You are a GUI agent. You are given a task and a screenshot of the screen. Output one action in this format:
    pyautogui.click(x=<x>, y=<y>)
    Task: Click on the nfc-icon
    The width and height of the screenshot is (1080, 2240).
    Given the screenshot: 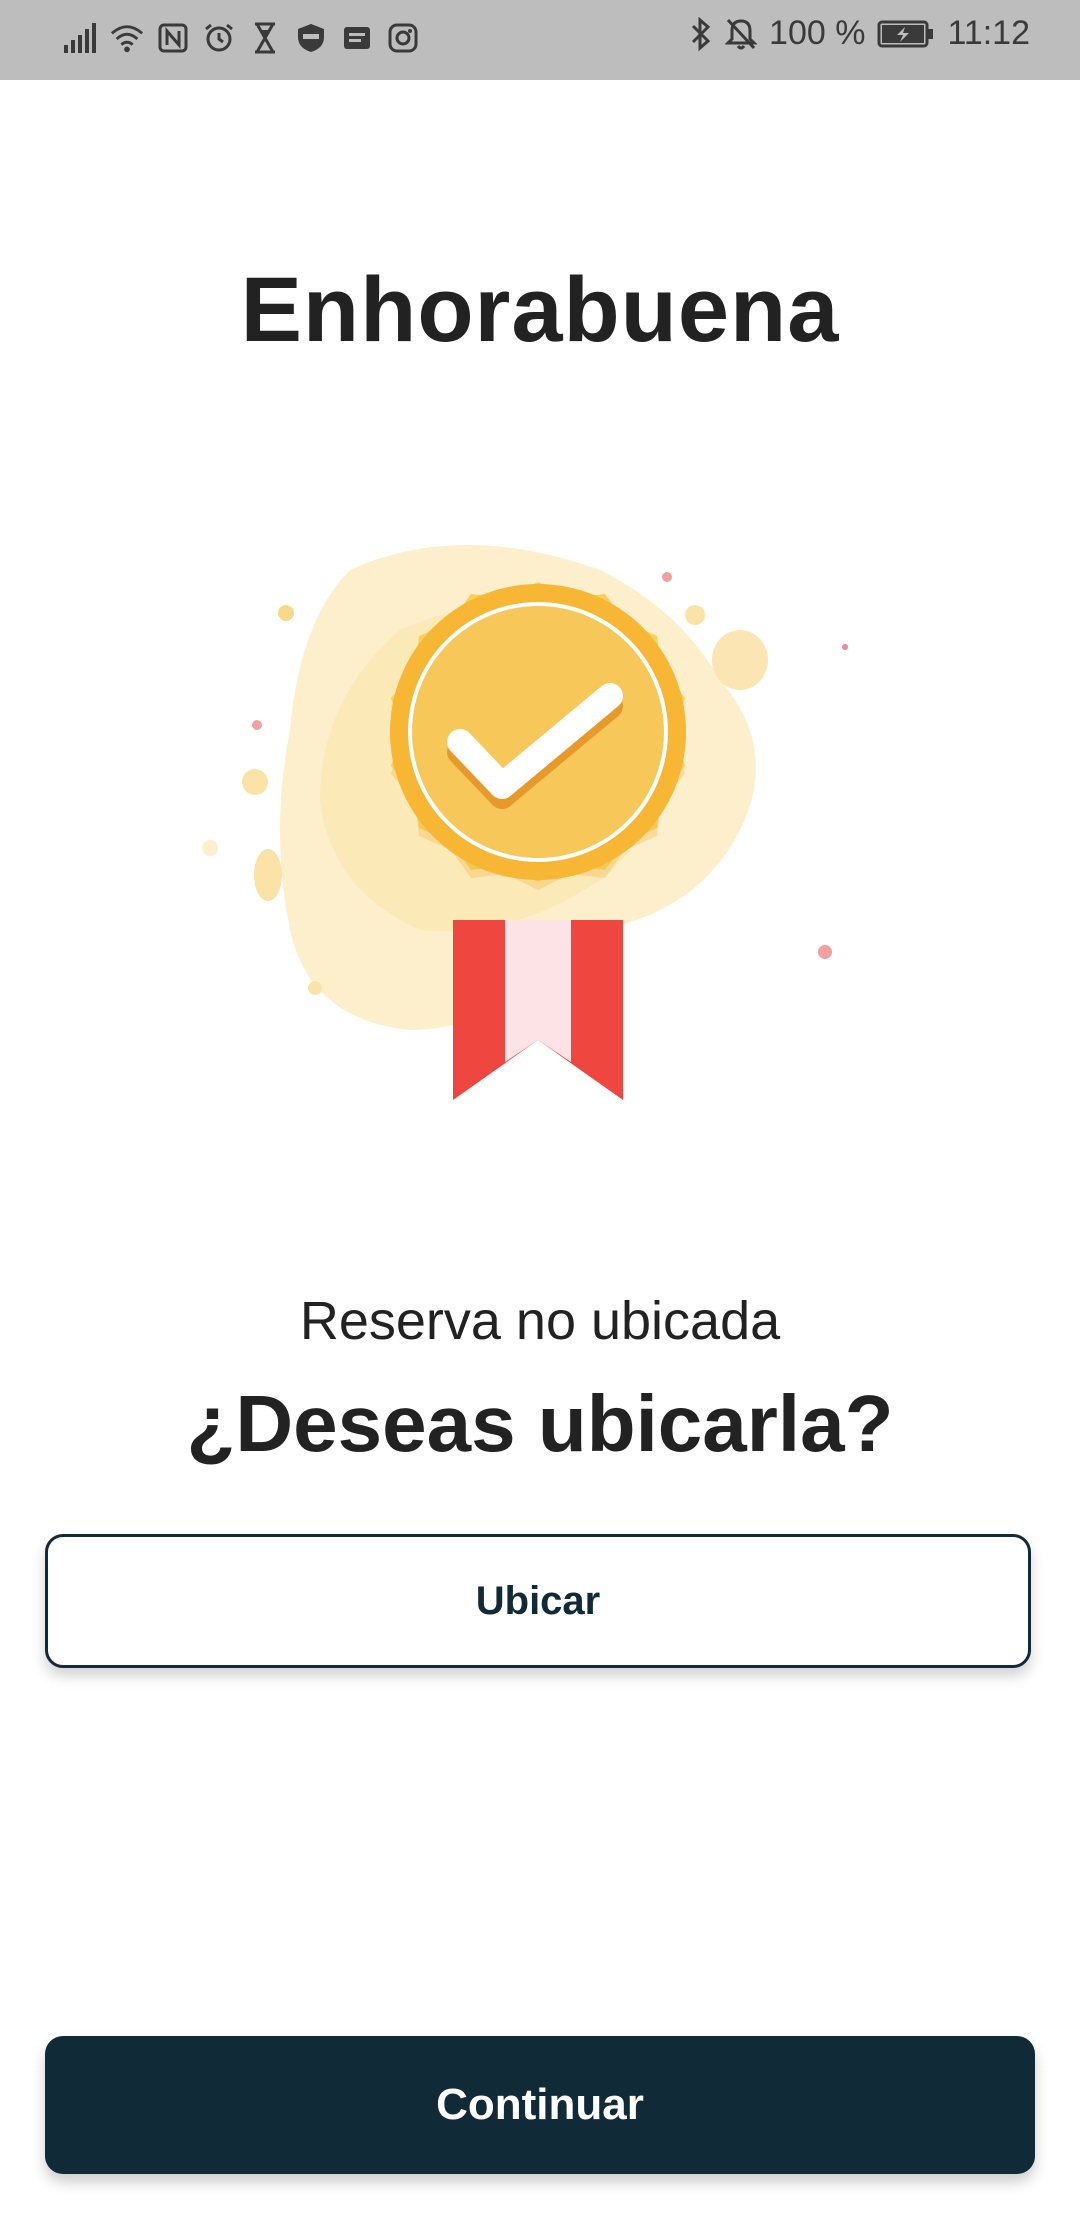 What is the action you would take?
    pyautogui.click(x=173, y=38)
    